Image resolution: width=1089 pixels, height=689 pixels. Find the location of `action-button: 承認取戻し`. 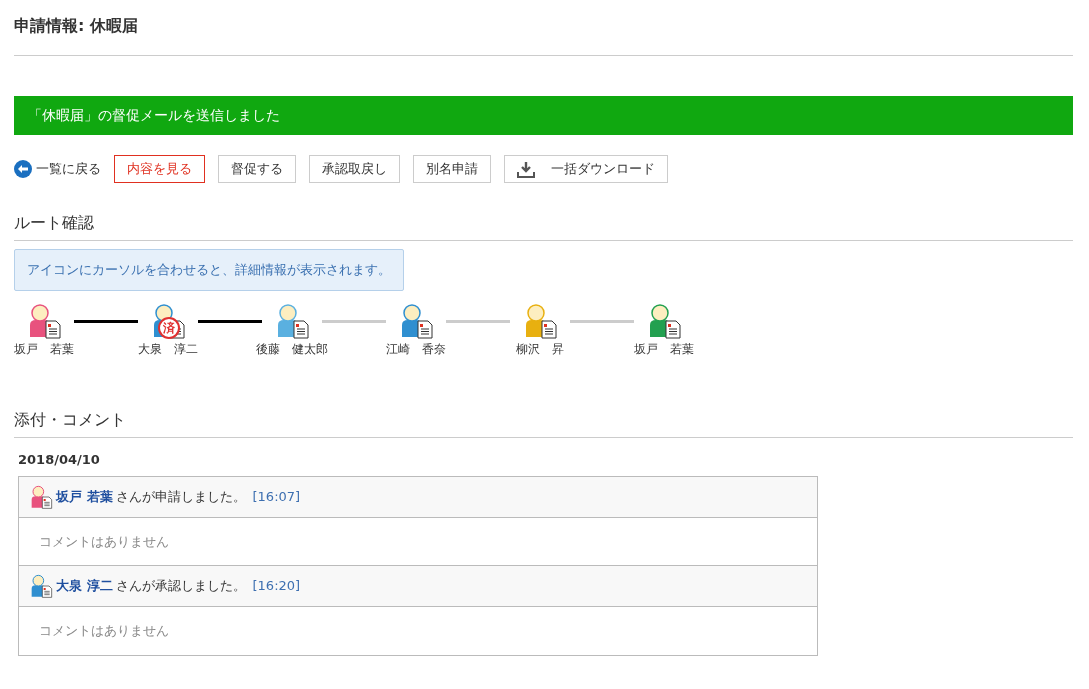

action-button: 承認取戻し is located at coordinates (354, 169).